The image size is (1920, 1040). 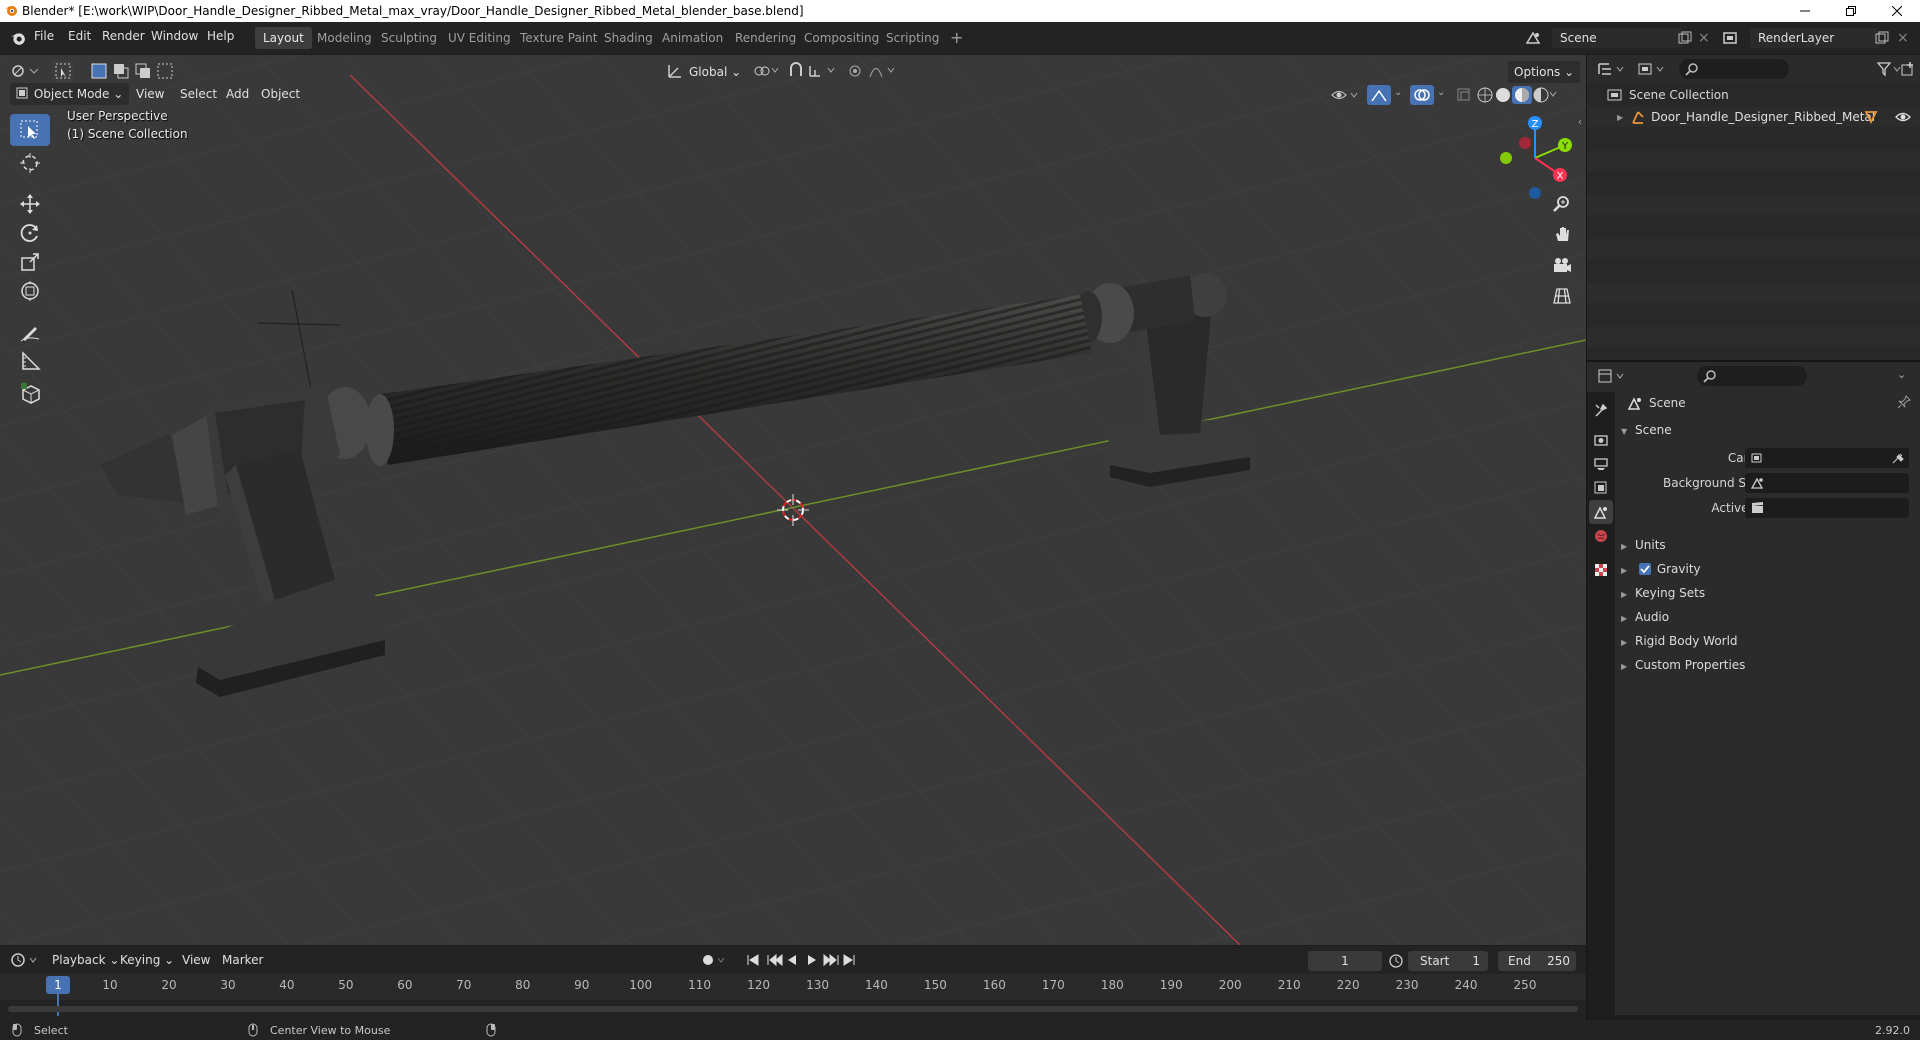 What do you see at coordinates (1769, 665) in the screenshot?
I see `panel-custom-properties: ▶ Custom Properties` at bounding box center [1769, 665].